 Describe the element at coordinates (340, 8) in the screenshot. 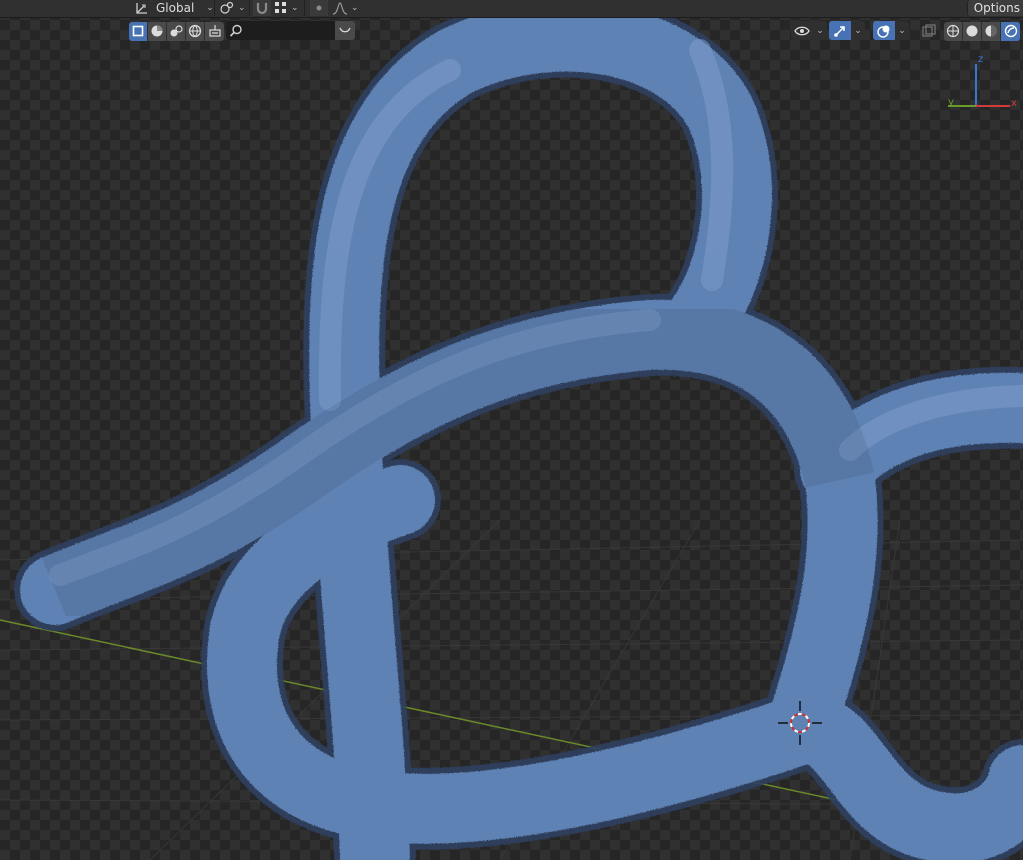

I see `falloff-curve-icon` at that location.